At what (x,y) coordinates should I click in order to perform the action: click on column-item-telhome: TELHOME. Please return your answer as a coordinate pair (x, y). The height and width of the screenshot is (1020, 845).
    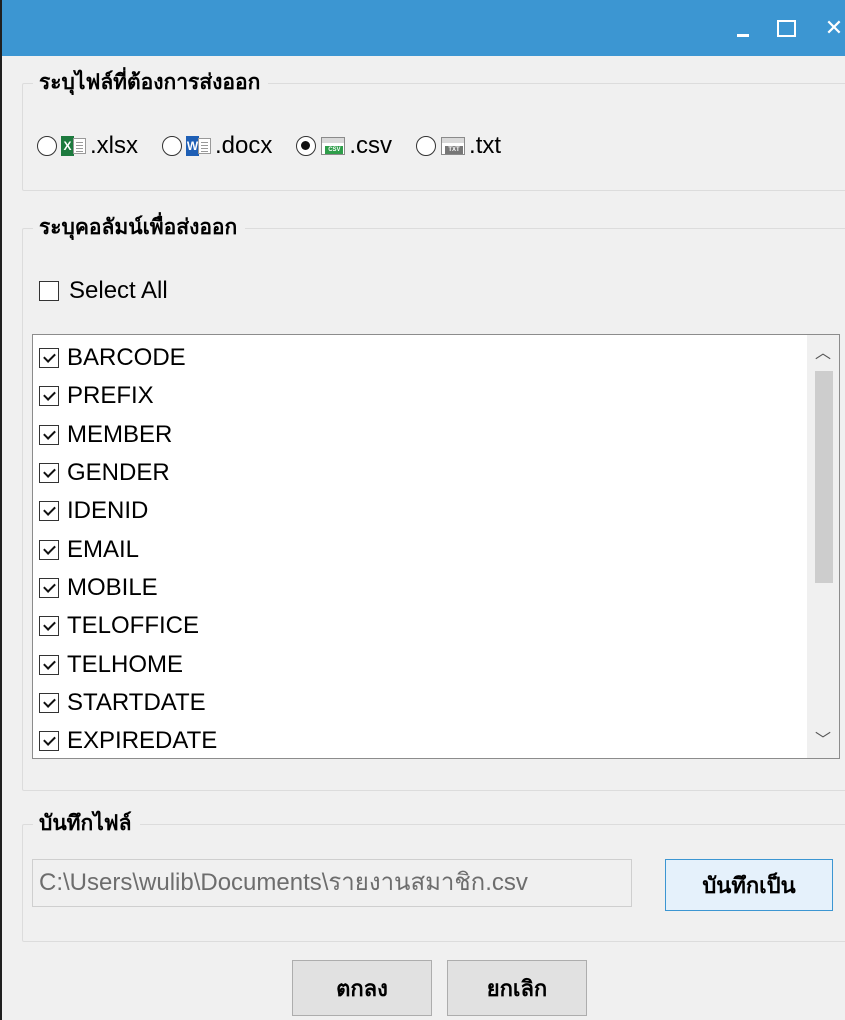
    Looking at the image, I should click on (128, 664).